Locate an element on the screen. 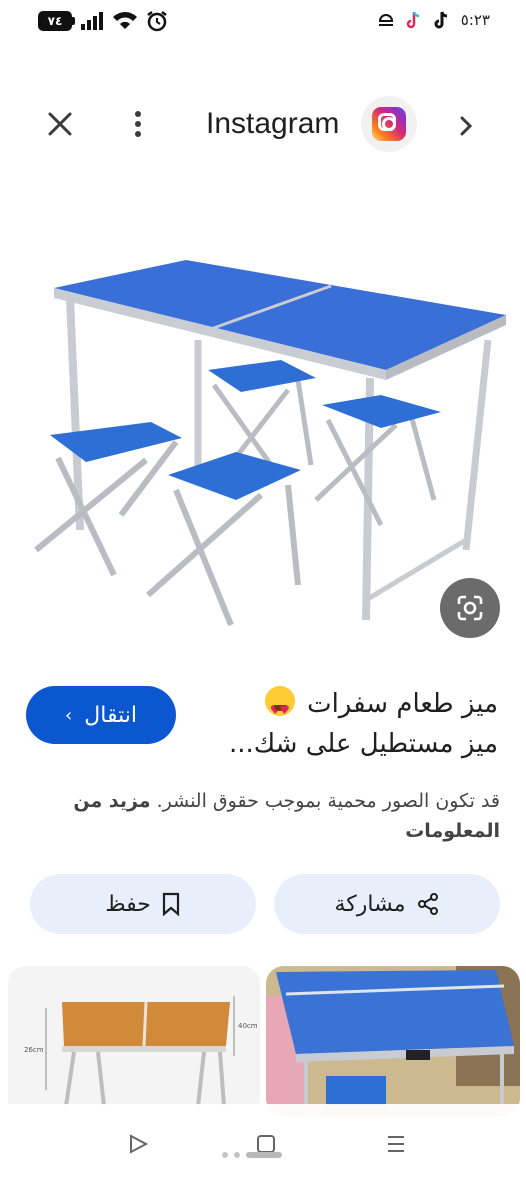  share-icon is located at coordinates (427, 904).